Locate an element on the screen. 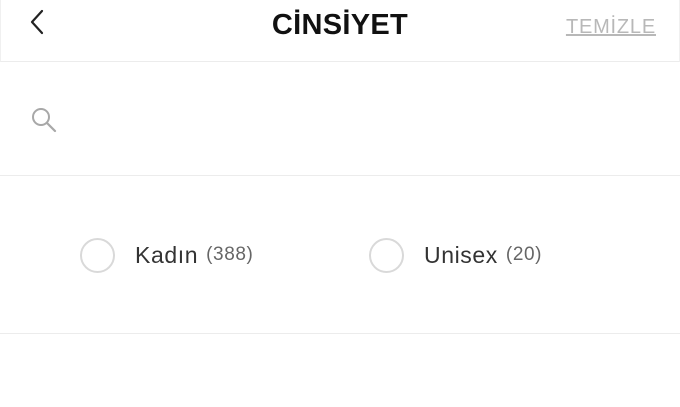 Image resolution: width=680 pixels, height=407 pixels. option-count: (20) is located at coordinates (524, 254).